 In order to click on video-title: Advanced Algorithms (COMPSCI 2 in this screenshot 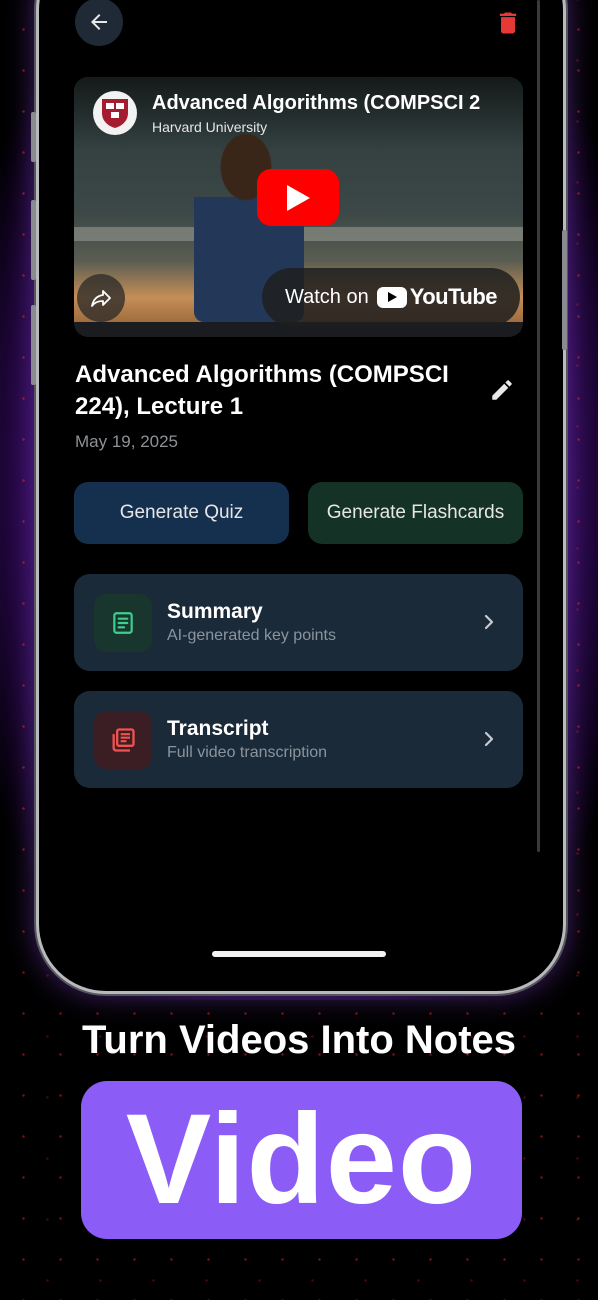, I will do `click(332, 103)`.